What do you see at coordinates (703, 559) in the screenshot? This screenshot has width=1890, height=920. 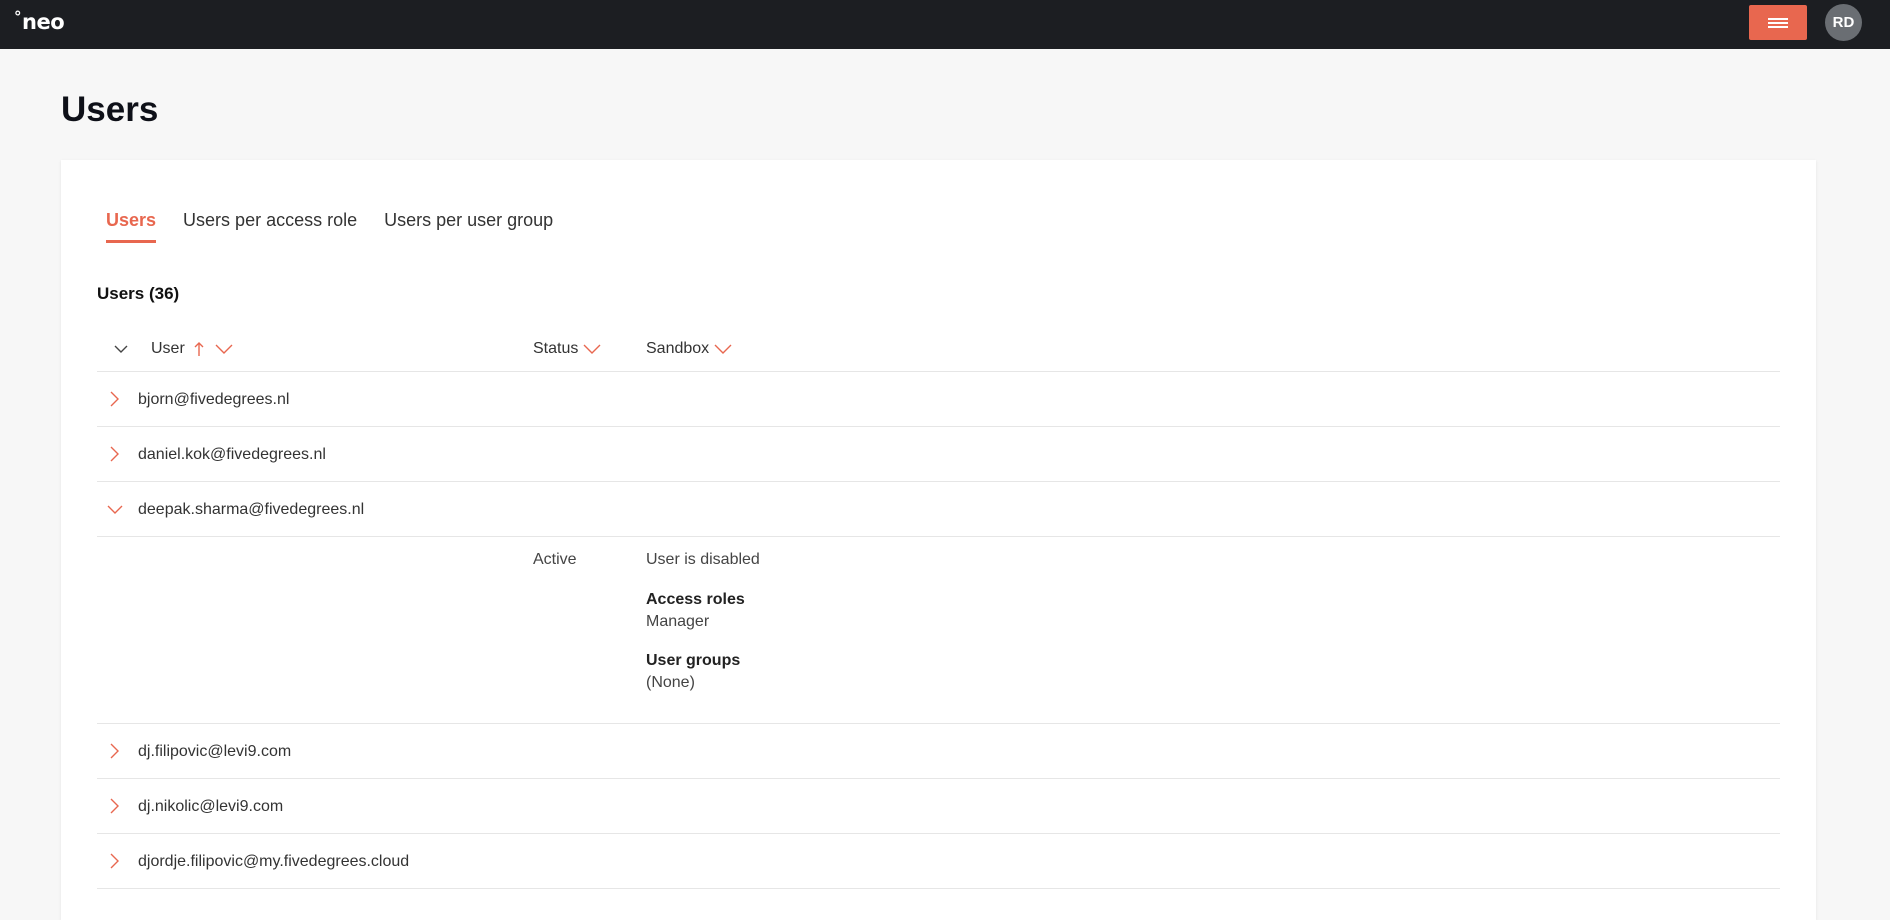 I see `sandbox-status: User is disabled` at bounding box center [703, 559].